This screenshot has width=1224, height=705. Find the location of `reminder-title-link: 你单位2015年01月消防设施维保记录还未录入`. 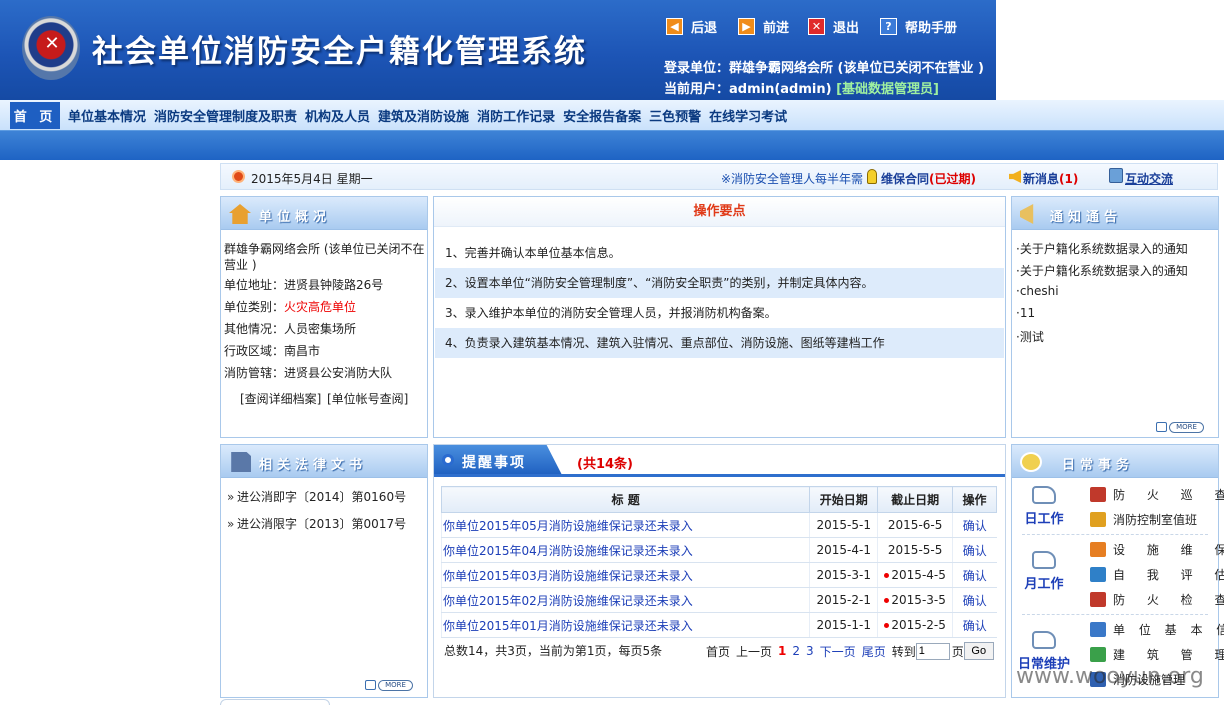

reminder-title-link: 你单位2015年01月消防设施维保记录还未录入 is located at coordinates (625, 625).